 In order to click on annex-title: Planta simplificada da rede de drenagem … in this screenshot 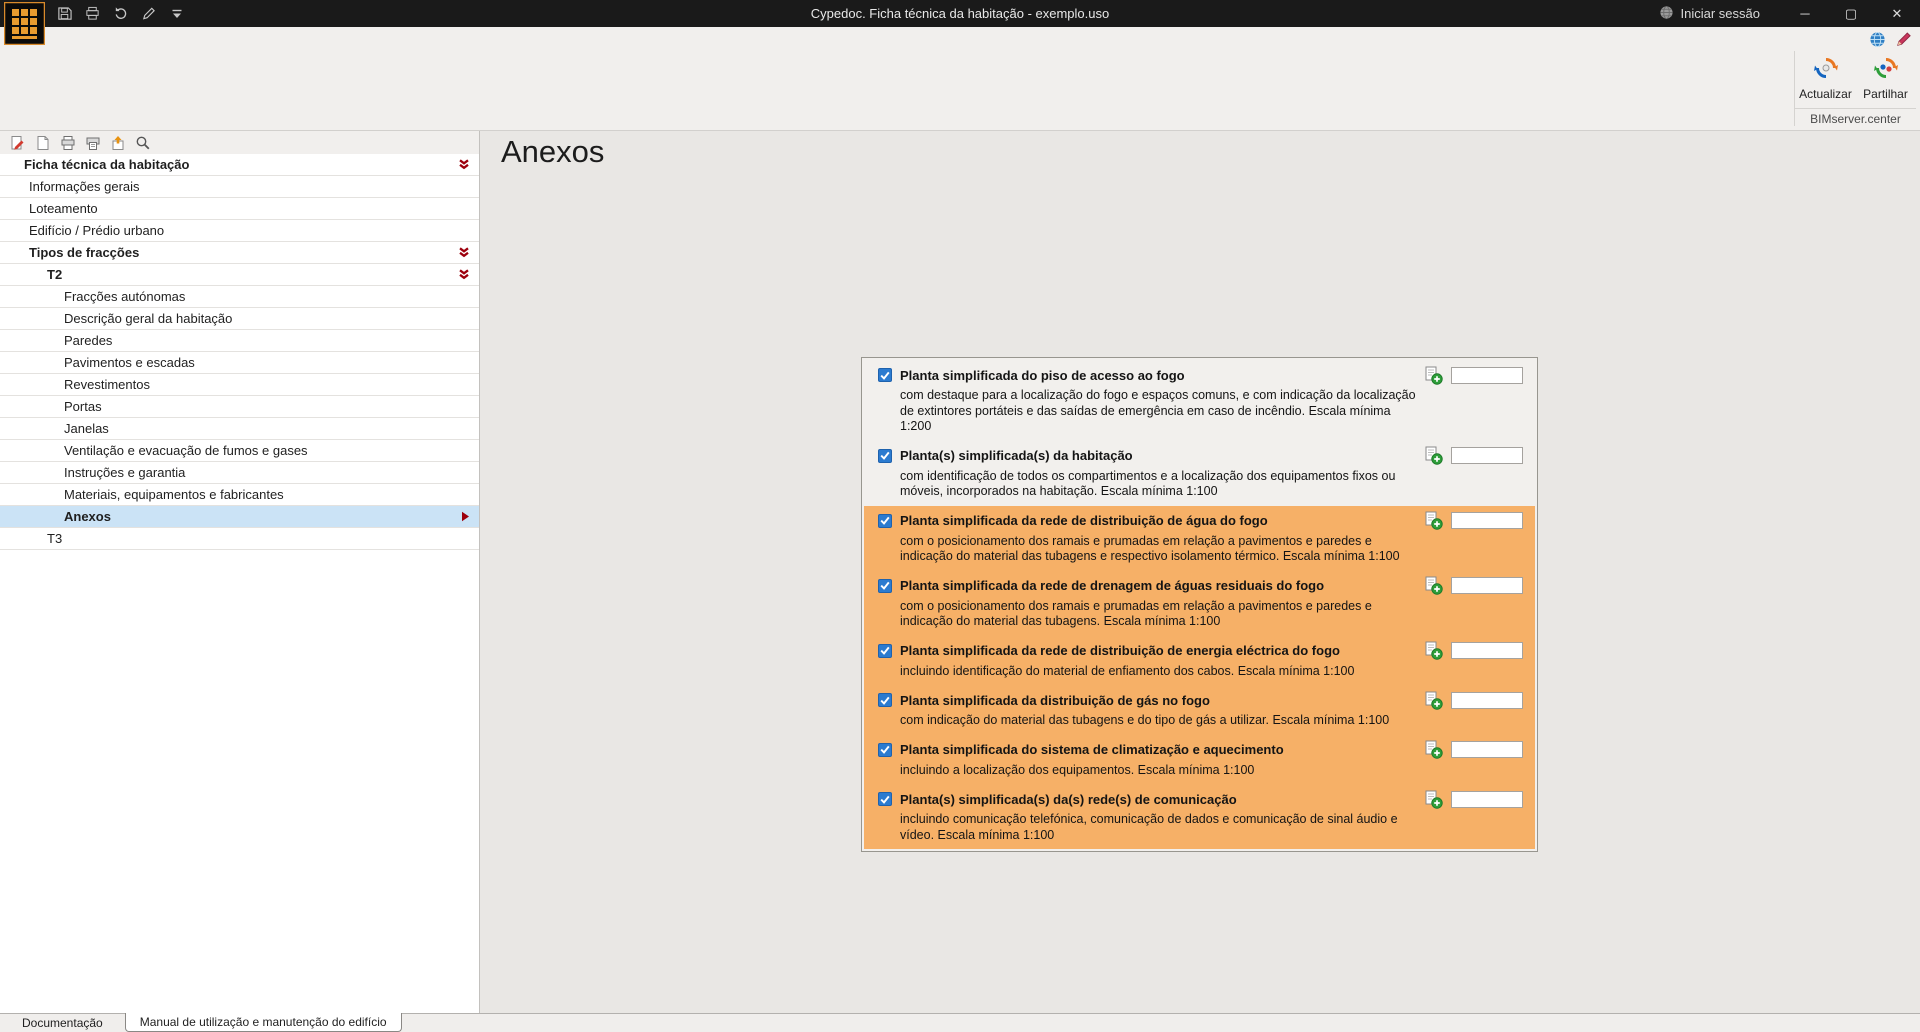, I will do `click(1112, 585)`.